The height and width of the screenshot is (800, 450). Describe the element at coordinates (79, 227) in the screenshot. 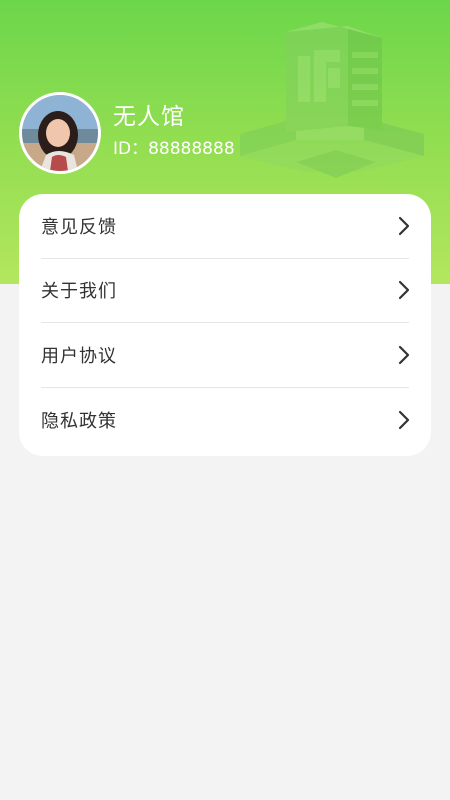

I see `menu-item-label: 意见反馈` at that location.